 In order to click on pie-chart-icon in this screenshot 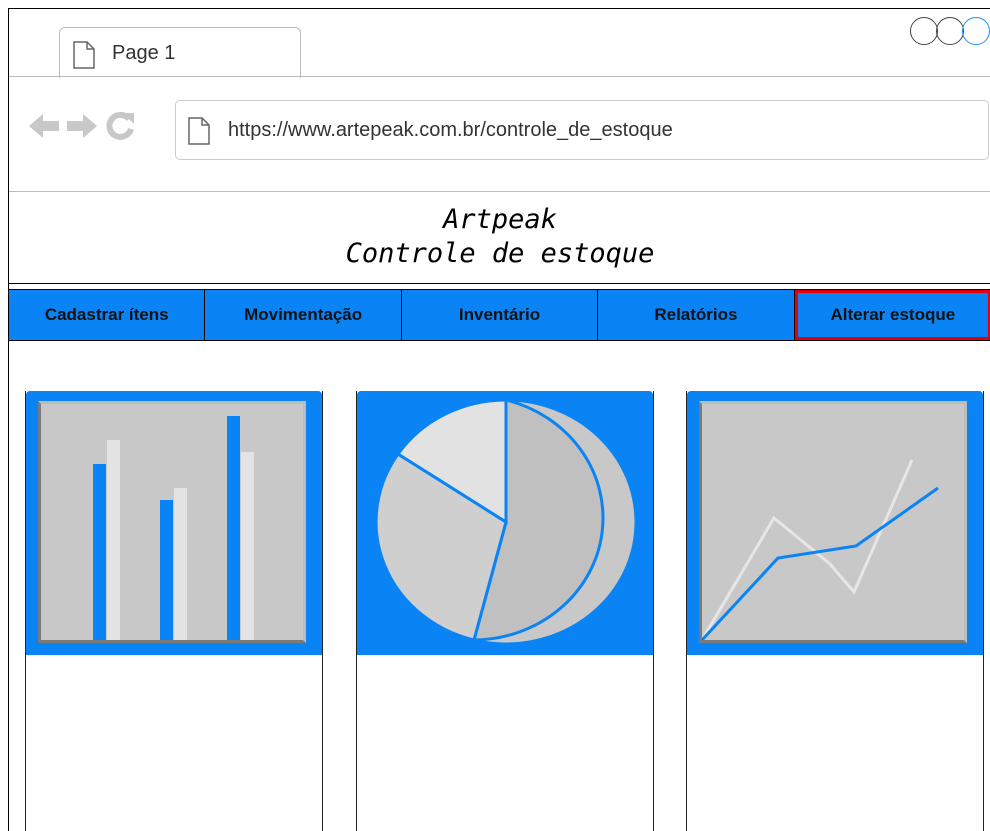, I will do `click(506, 522)`.